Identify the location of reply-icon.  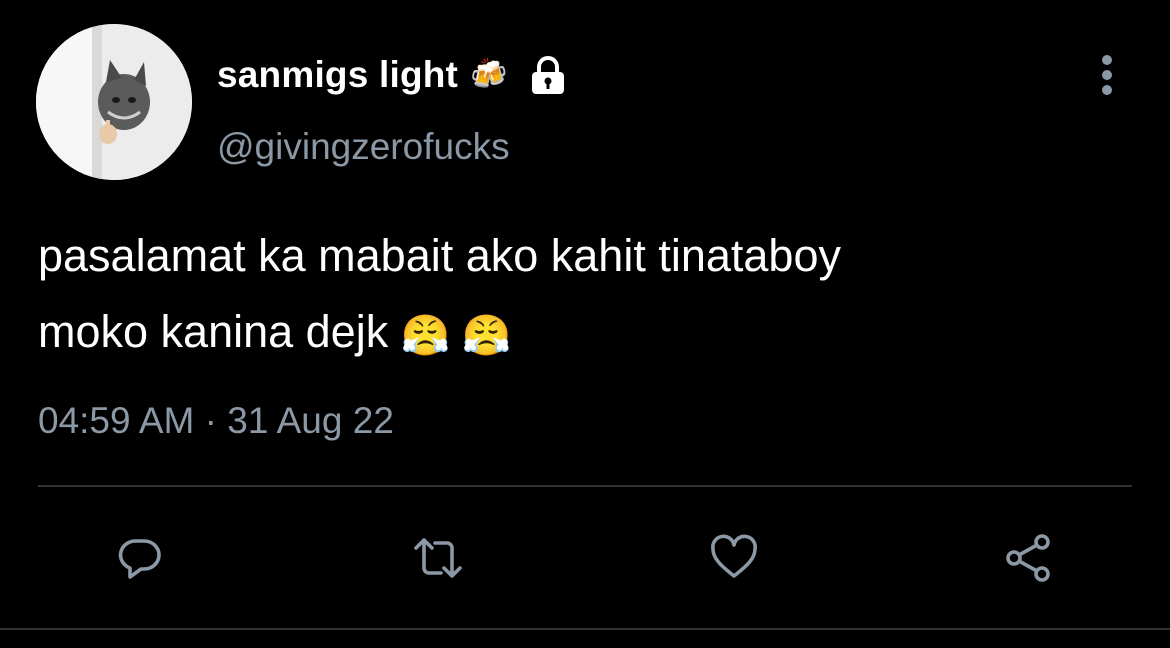
(139, 559).